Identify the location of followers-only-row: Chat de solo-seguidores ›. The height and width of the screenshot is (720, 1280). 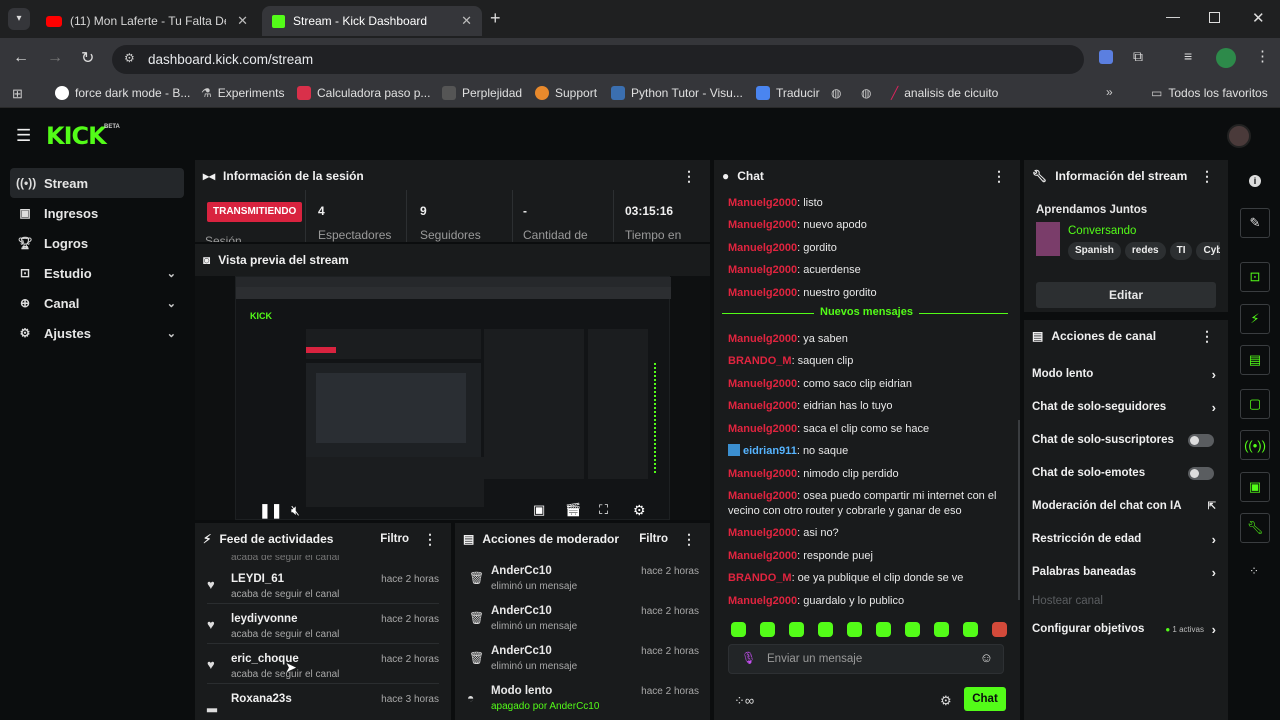
(1125, 407).